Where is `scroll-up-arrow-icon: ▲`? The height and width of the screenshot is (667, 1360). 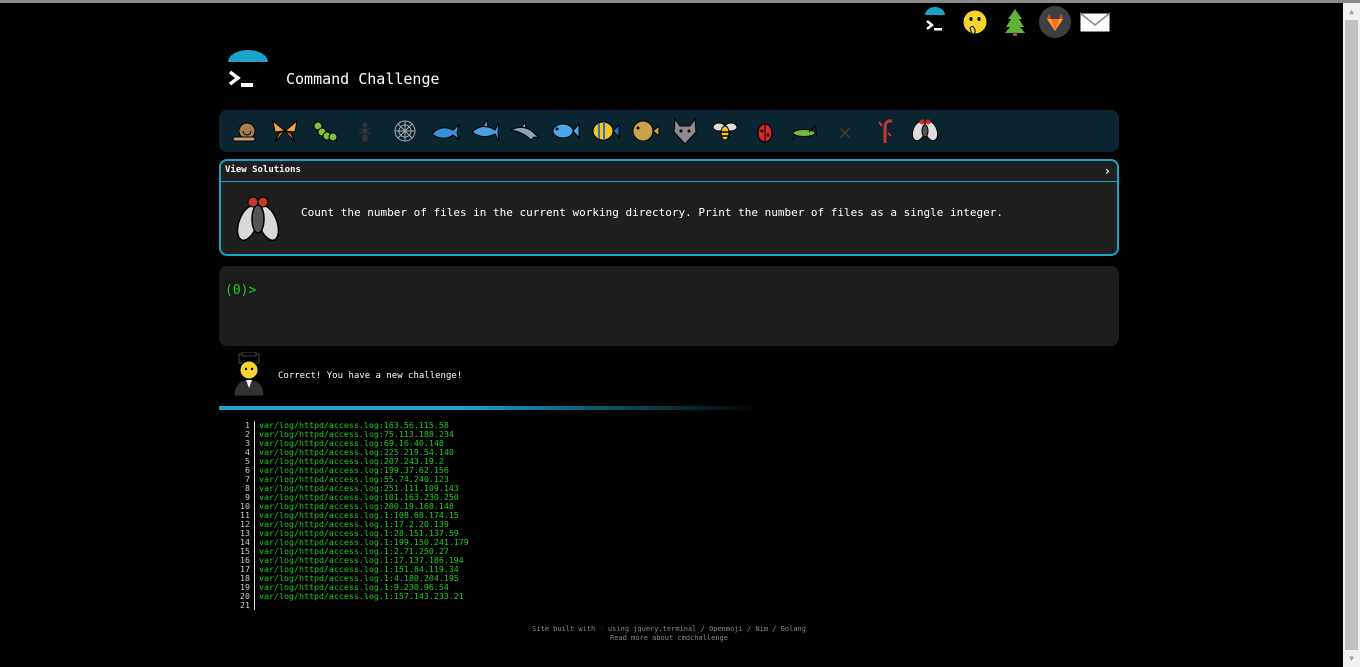 scroll-up-arrow-icon: ▲ is located at coordinates (1351, 11).